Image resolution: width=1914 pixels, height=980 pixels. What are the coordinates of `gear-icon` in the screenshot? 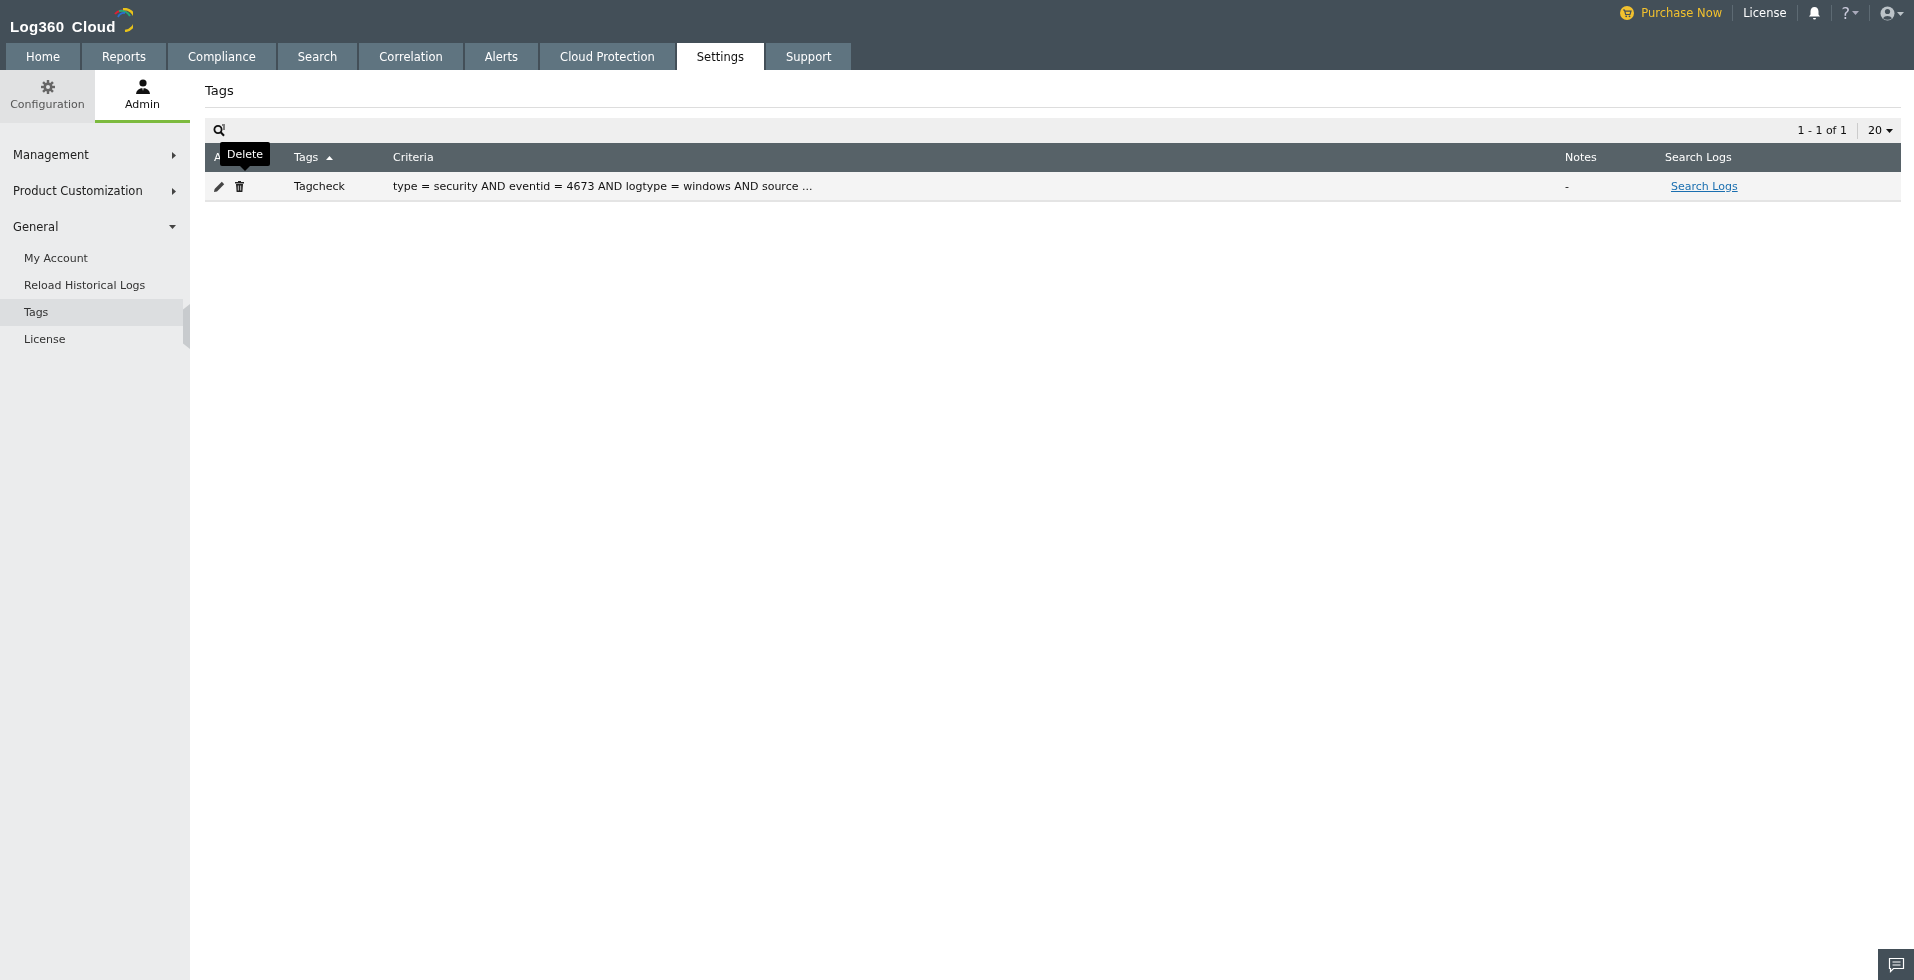 It's located at (47, 86).